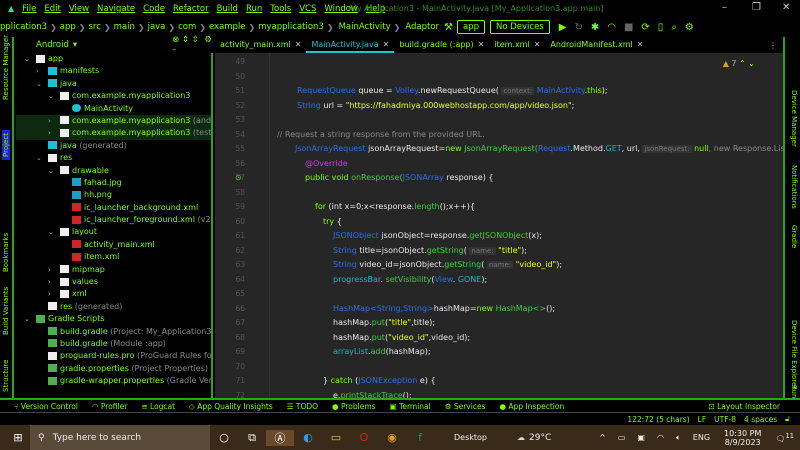 This screenshot has width=800, height=450. What do you see at coordinates (441, 45) in the screenshot?
I see `tab-build: build.gradle (:app) ✕` at bounding box center [441, 45].